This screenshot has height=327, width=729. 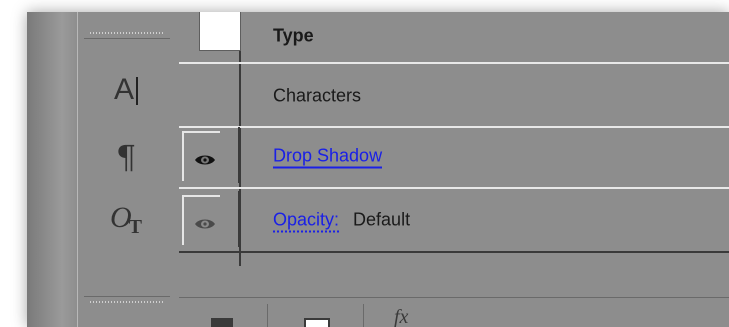 I want to click on panel-bottom-bar: fx, so click(x=454, y=312).